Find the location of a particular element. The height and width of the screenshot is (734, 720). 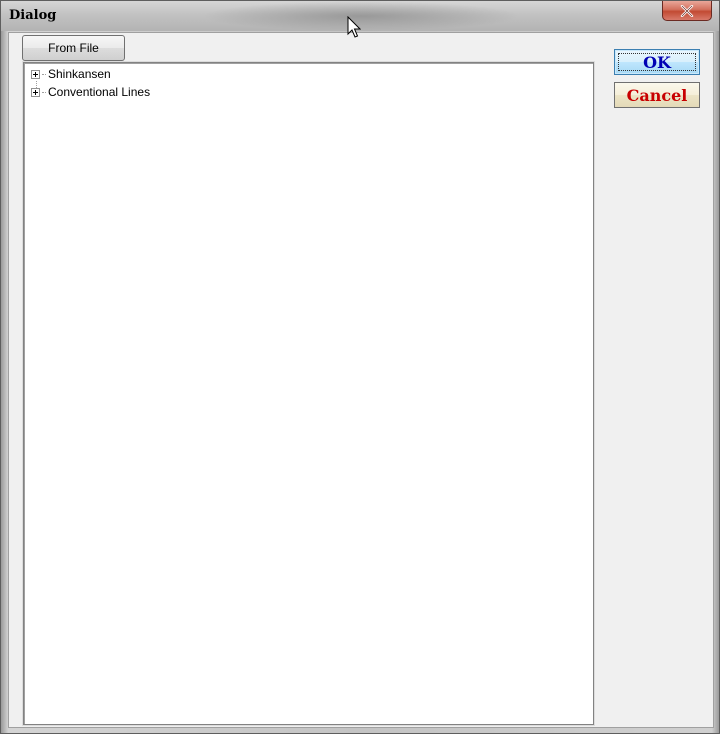

ok-button: OK is located at coordinates (657, 62).